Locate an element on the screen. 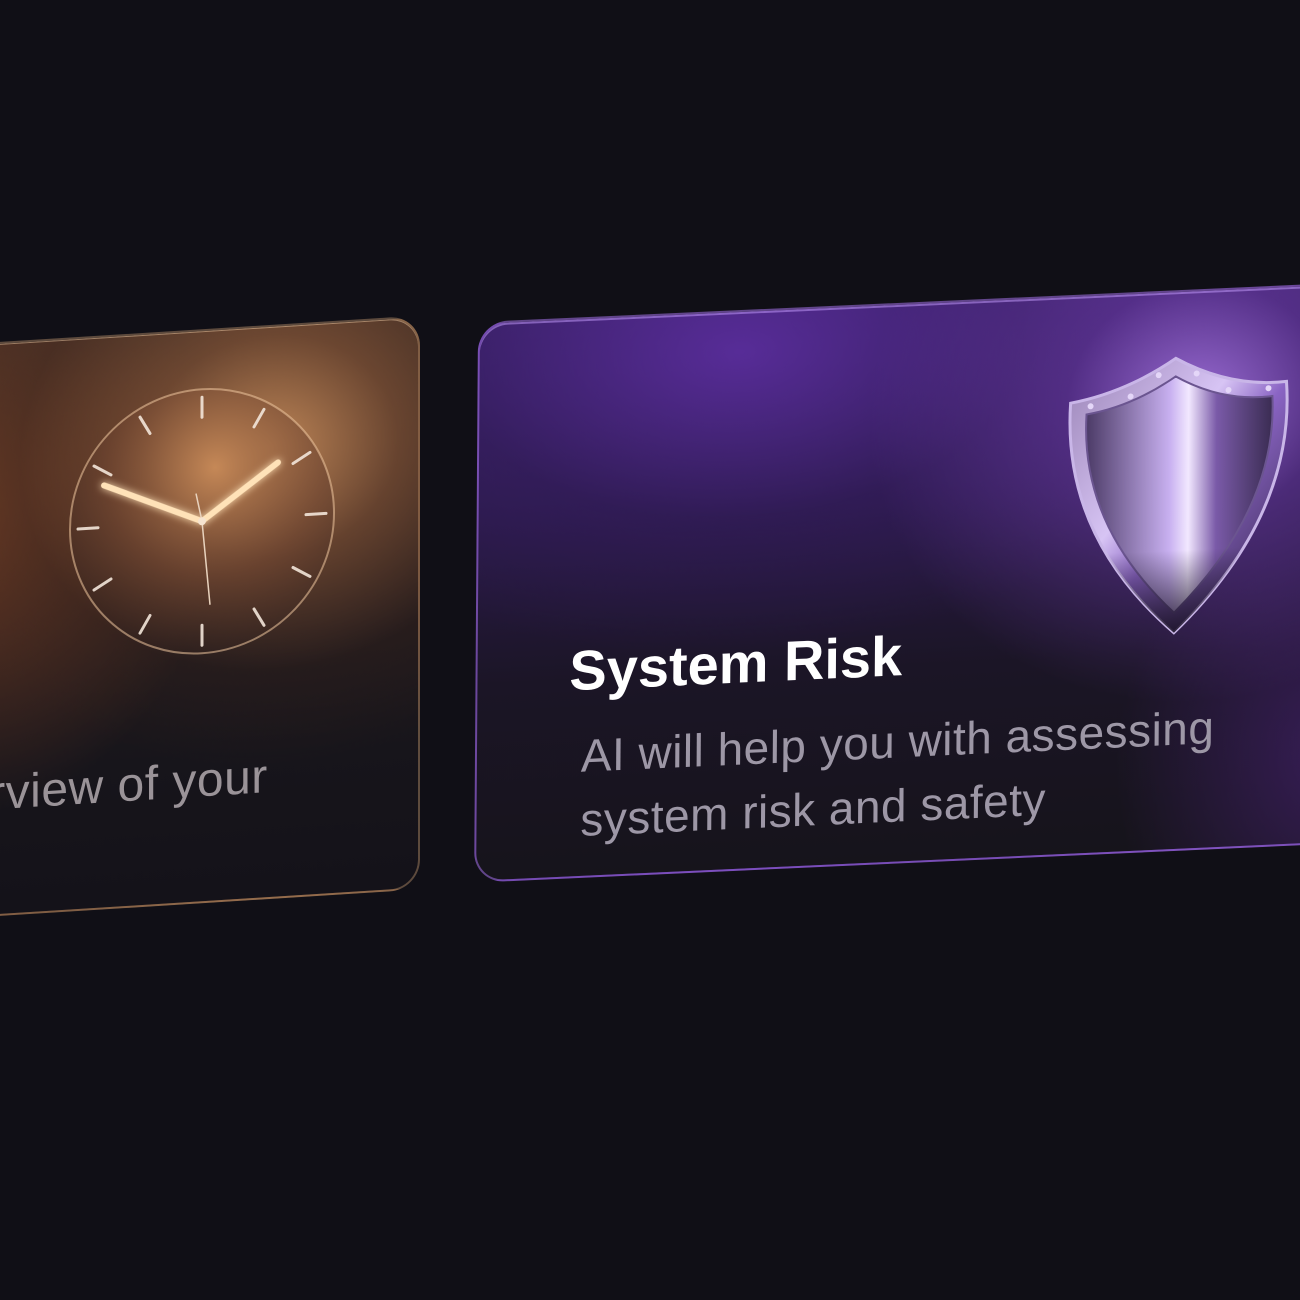  clock-icon is located at coordinates (202, 521).